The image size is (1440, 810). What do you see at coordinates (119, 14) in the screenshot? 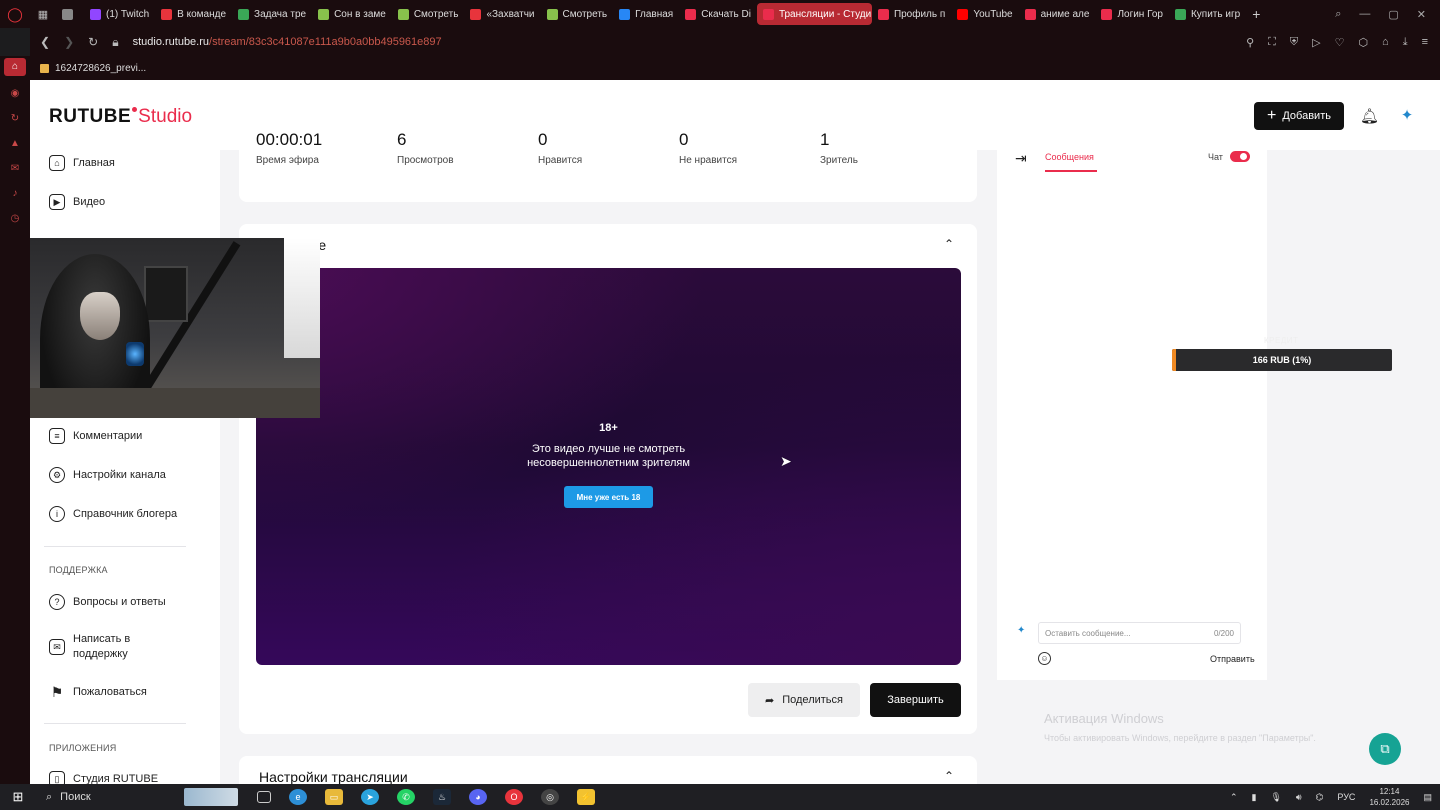
I see `browser-tab: (1) Twitch` at bounding box center [119, 14].